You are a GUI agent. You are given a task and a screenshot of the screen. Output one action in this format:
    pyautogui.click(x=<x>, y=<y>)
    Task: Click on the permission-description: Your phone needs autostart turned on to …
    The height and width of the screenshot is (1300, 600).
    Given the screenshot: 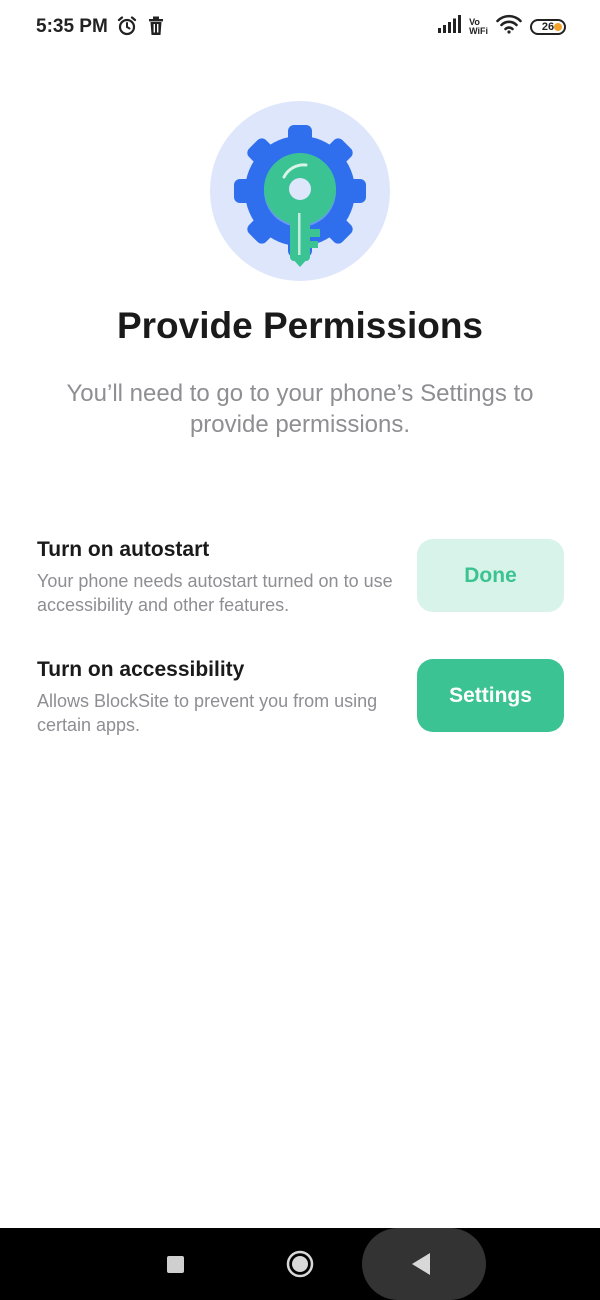 What is the action you would take?
    pyautogui.click(x=215, y=593)
    